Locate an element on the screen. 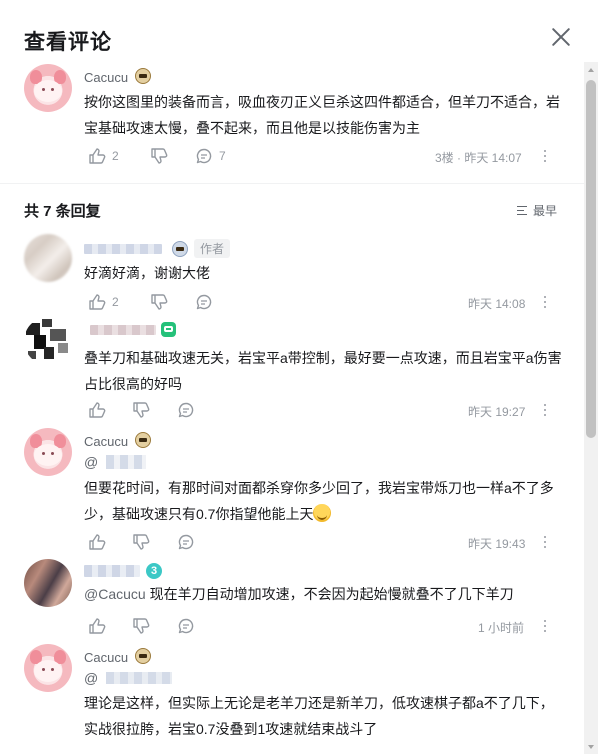 The image size is (598, 754). reply-time: 昨天 19:27 is located at coordinates (497, 412).